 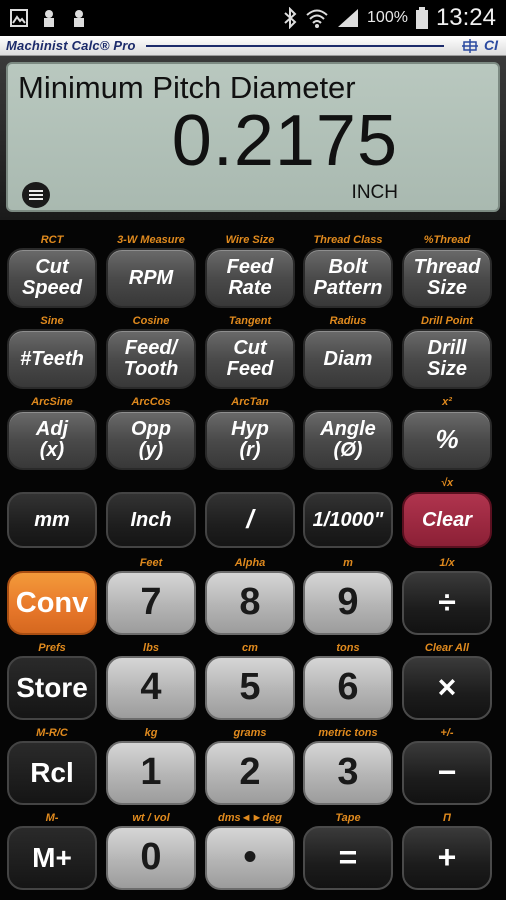 What do you see at coordinates (151, 359) in the screenshot?
I see `feed-tooth-key: Feed/ Tooth` at bounding box center [151, 359].